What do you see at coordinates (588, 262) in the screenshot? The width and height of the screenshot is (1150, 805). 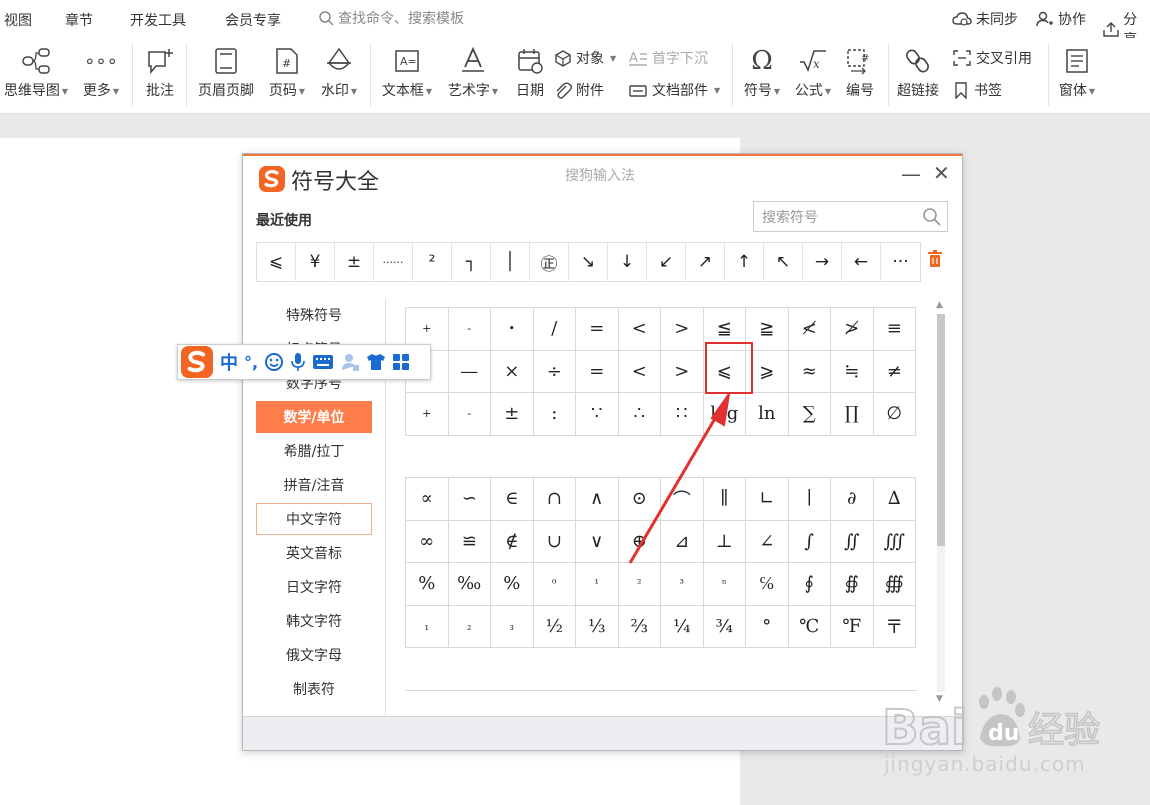 I see `recent-symbol-cell: ↘` at bounding box center [588, 262].